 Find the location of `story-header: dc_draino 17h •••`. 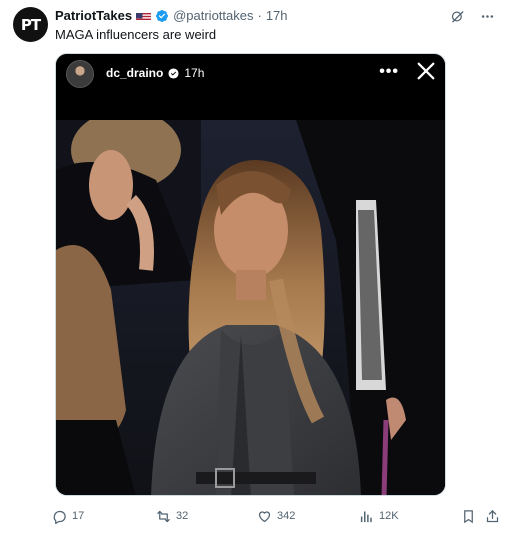

story-header: dc_draino 17h ••• is located at coordinates (250, 87).